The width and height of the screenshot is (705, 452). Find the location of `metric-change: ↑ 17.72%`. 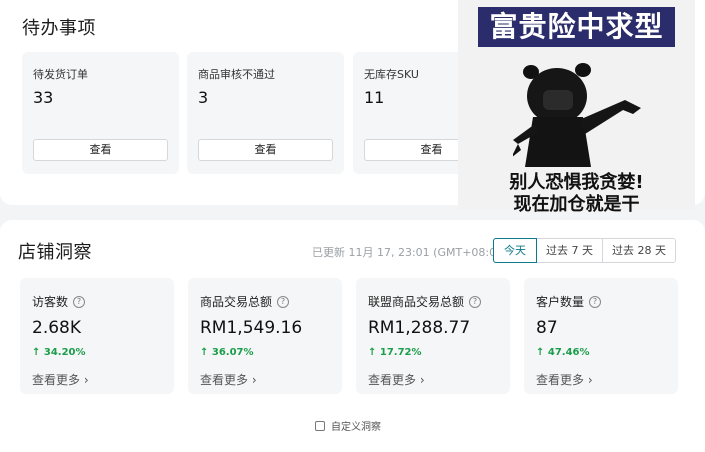

metric-change: ↑ 17.72% is located at coordinates (395, 352).